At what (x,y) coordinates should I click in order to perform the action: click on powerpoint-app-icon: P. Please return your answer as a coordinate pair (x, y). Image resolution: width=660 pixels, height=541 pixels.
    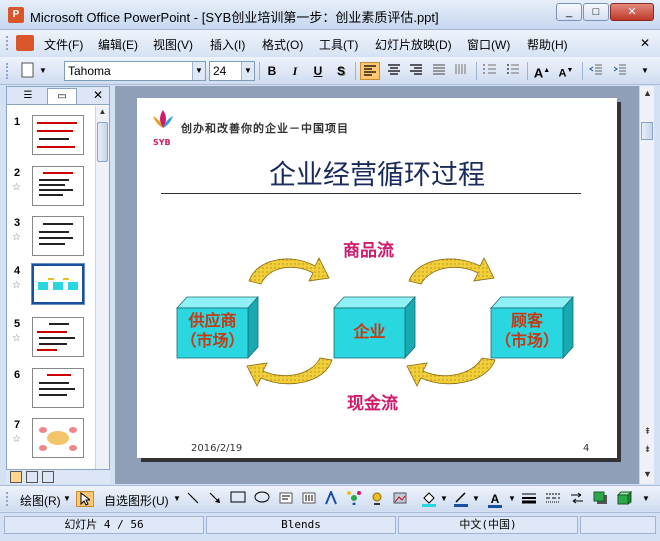
    Looking at the image, I should click on (16, 15).